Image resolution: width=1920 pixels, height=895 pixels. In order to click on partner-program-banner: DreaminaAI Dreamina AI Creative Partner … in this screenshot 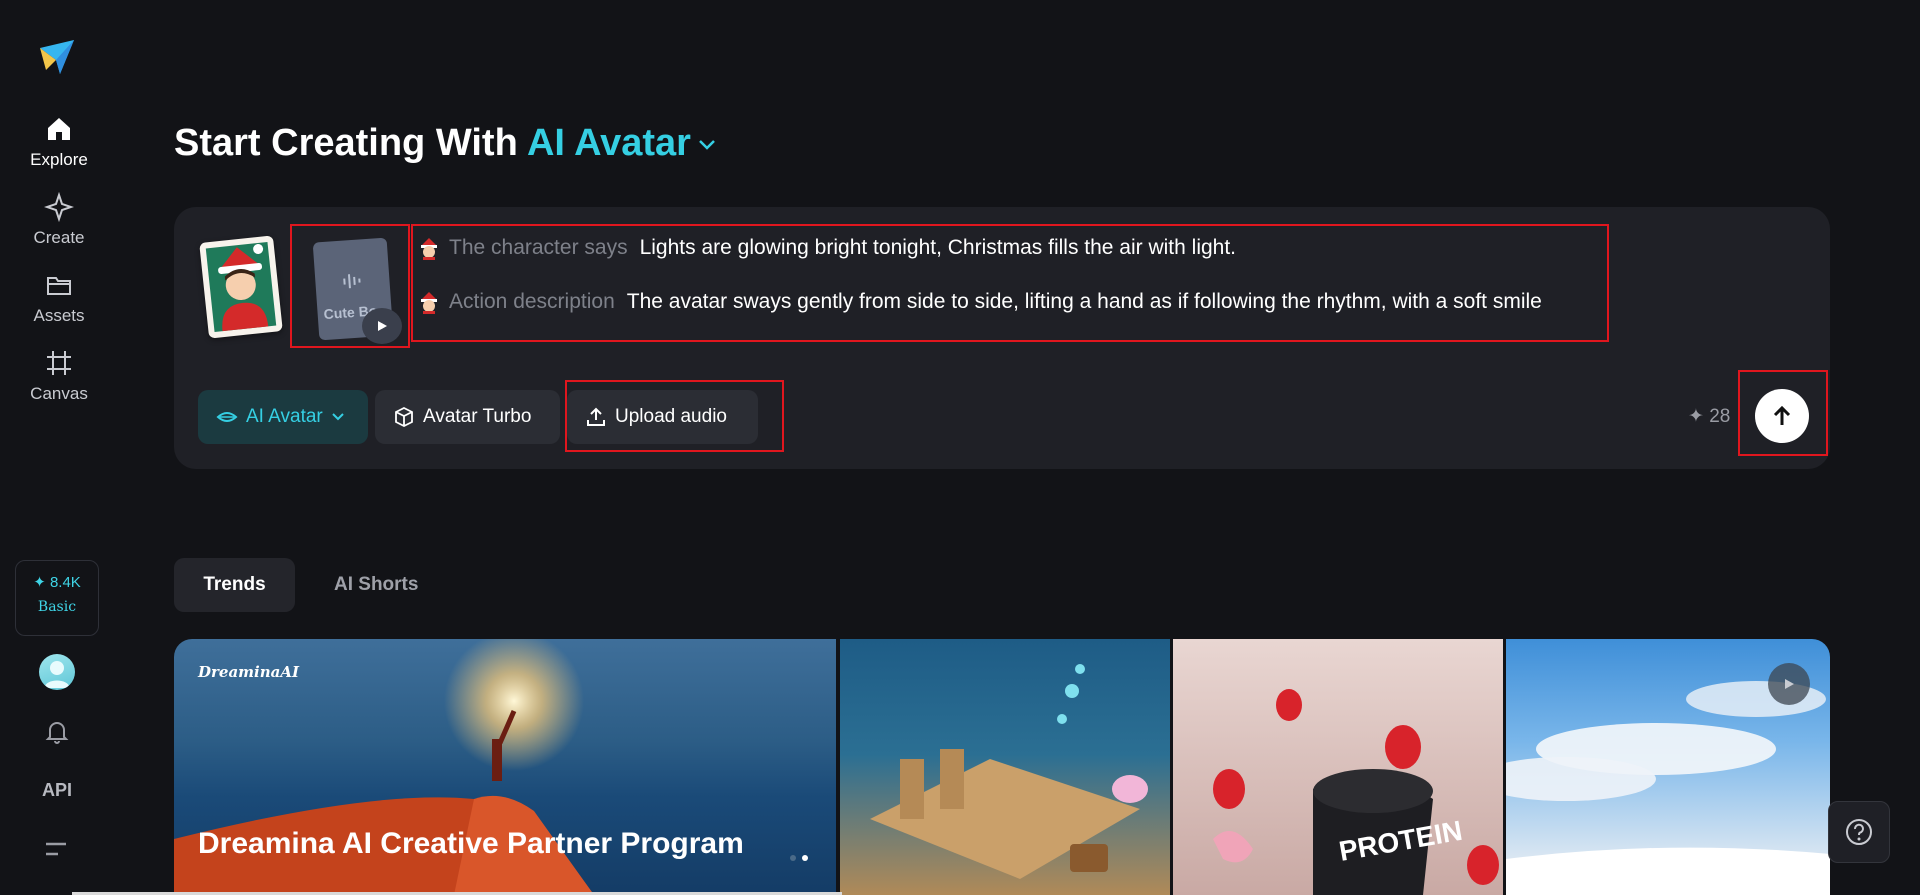, I will do `click(505, 767)`.